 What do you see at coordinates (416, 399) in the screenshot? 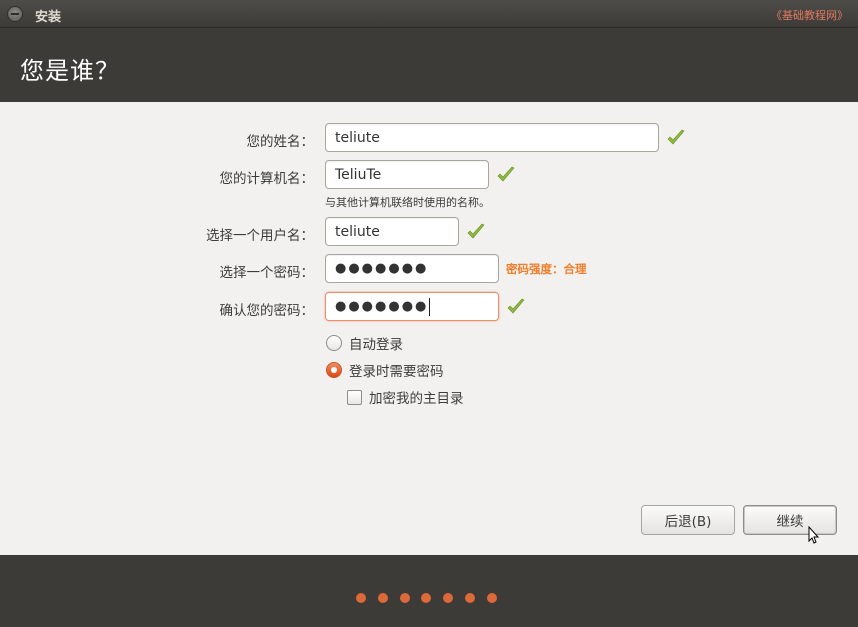
I see `encrypt-home-label: 加密我的主目录` at bounding box center [416, 399].